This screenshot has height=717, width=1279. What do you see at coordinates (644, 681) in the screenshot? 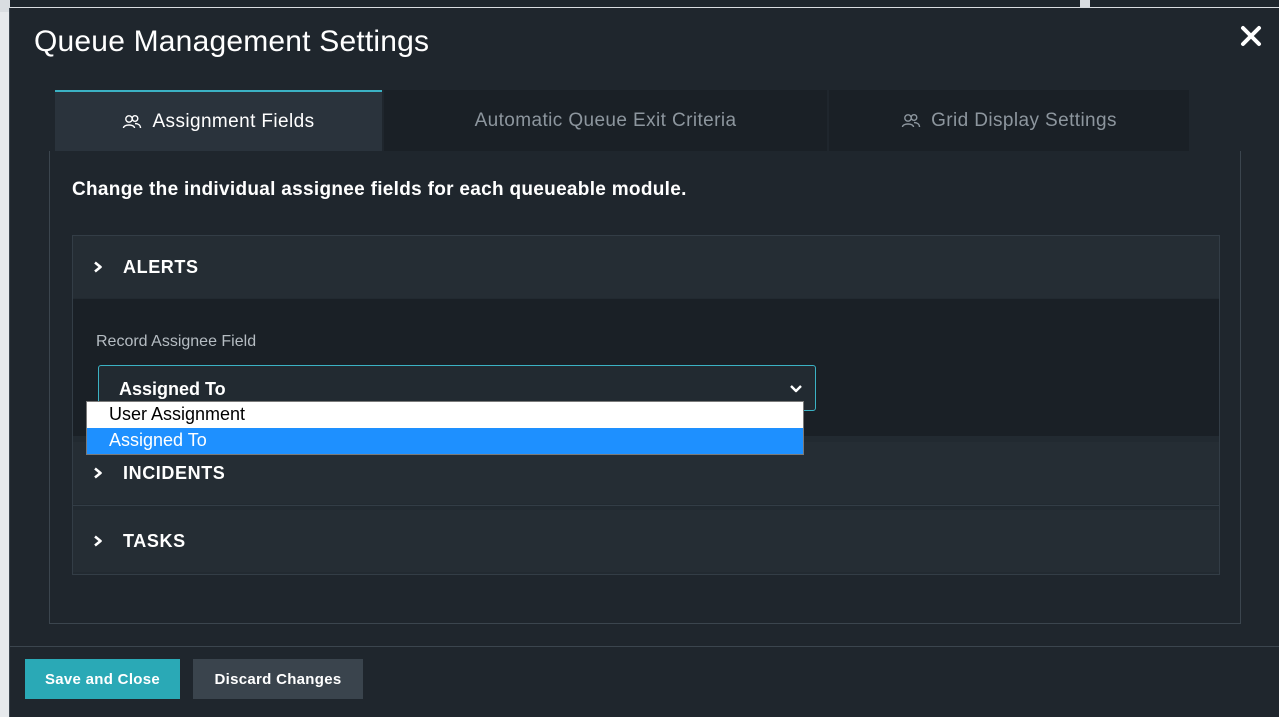
I see `modal-footer: Save and Close Discard Changes` at bounding box center [644, 681].